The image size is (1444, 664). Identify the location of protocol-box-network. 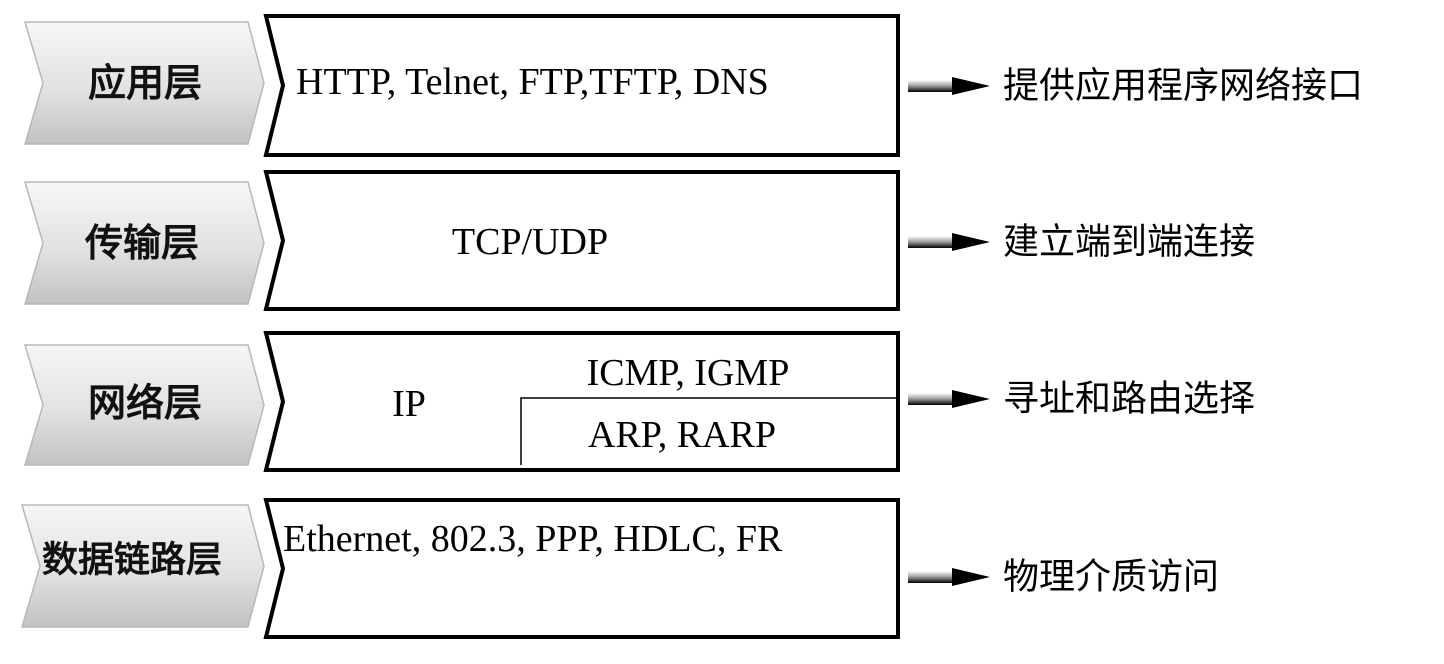
(581, 401).